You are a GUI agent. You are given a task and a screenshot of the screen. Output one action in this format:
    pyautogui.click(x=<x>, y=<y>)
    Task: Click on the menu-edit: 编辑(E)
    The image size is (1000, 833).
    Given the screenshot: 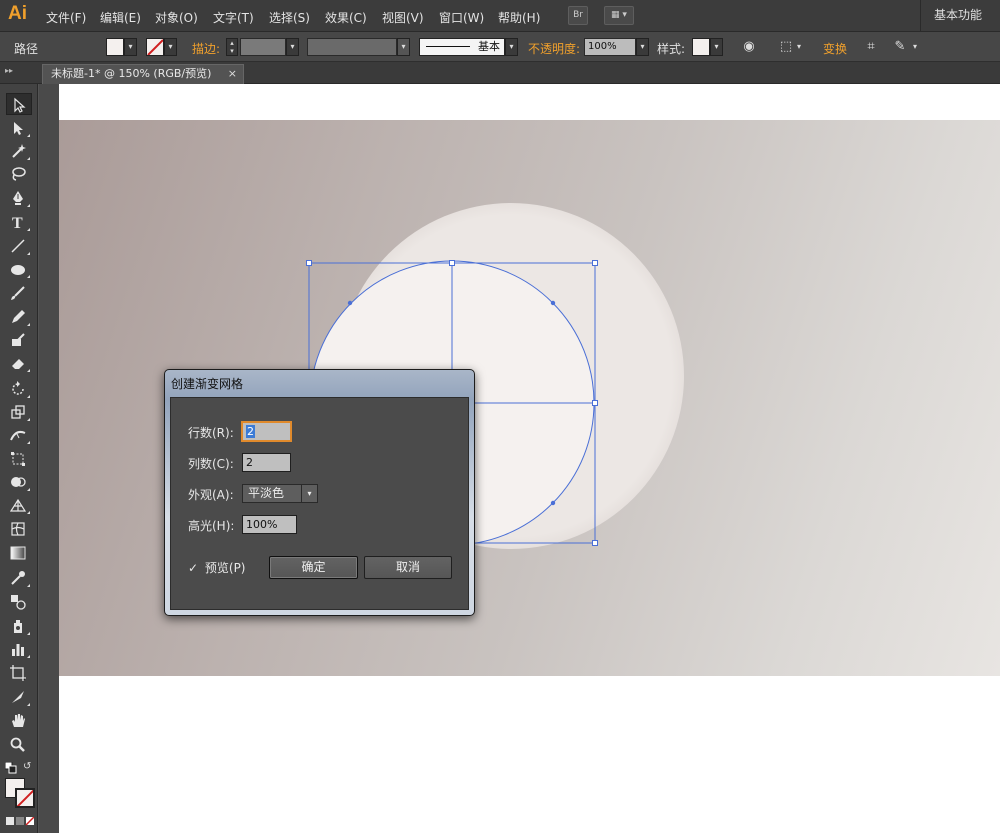 What is the action you would take?
    pyautogui.click(x=120, y=17)
    